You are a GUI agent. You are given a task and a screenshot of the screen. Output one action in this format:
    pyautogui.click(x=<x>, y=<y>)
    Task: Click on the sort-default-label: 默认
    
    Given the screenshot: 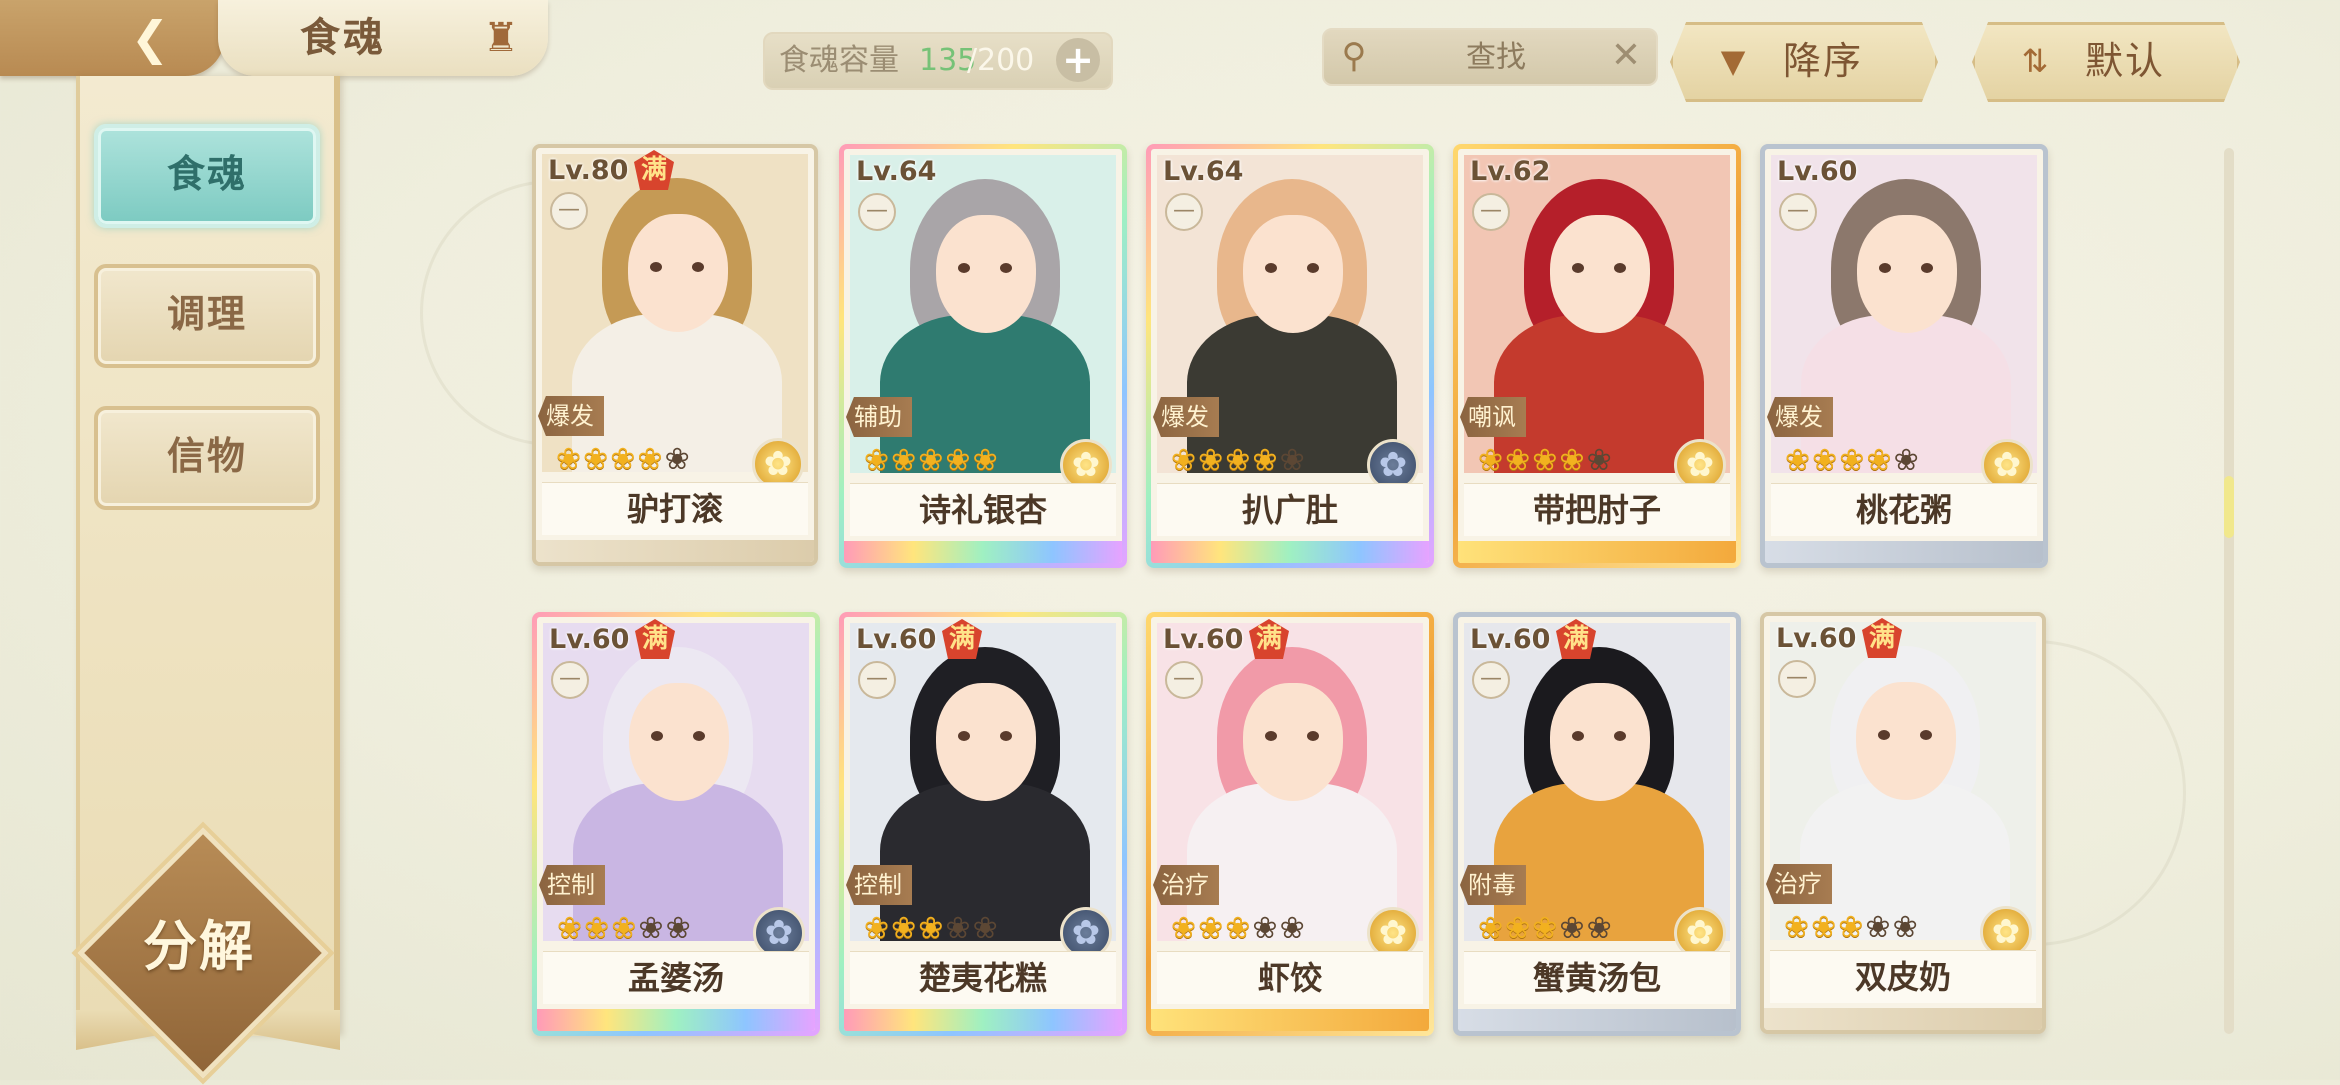 What is the action you would take?
    pyautogui.click(x=2125, y=61)
    